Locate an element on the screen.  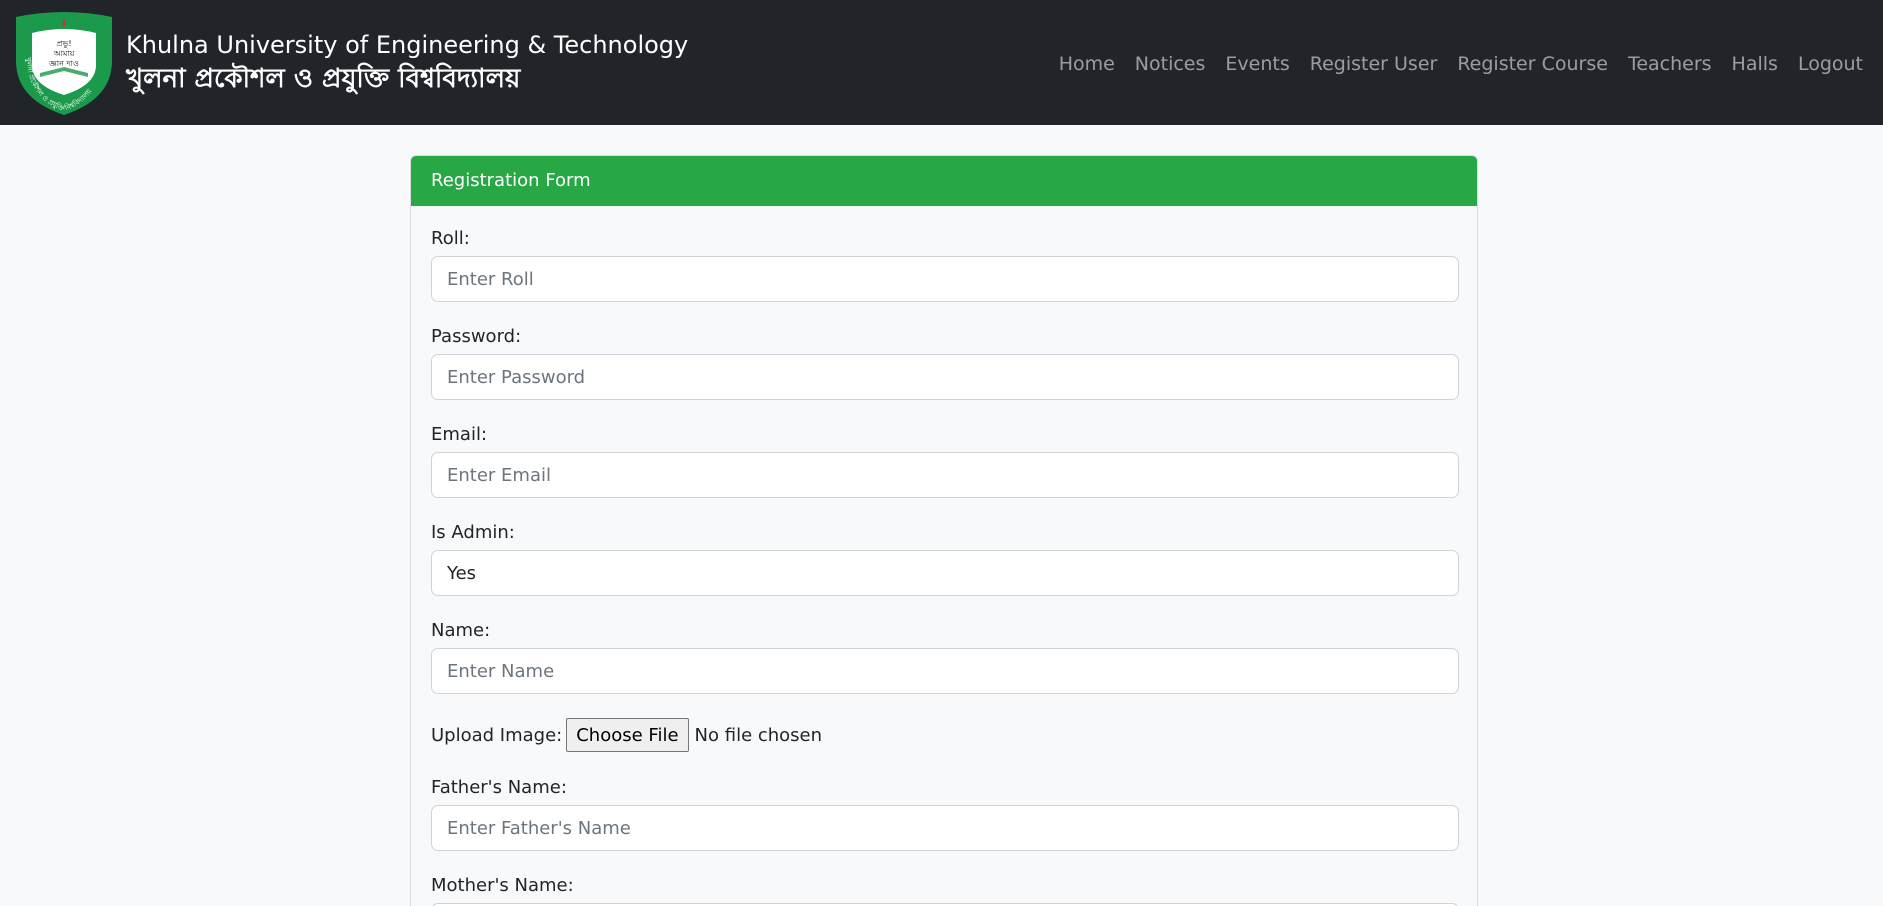
nav-events: Events is located at coordinates (1257, 64).